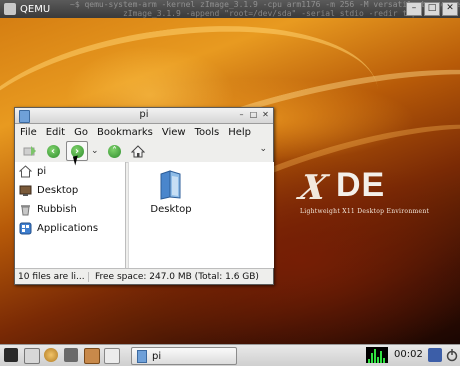 The image size is (460, 366). What do you see at coordinates (58, 190) in the screenshot?
I see `sidebar-item-label: Desktop` at bounding box center [58, 190].